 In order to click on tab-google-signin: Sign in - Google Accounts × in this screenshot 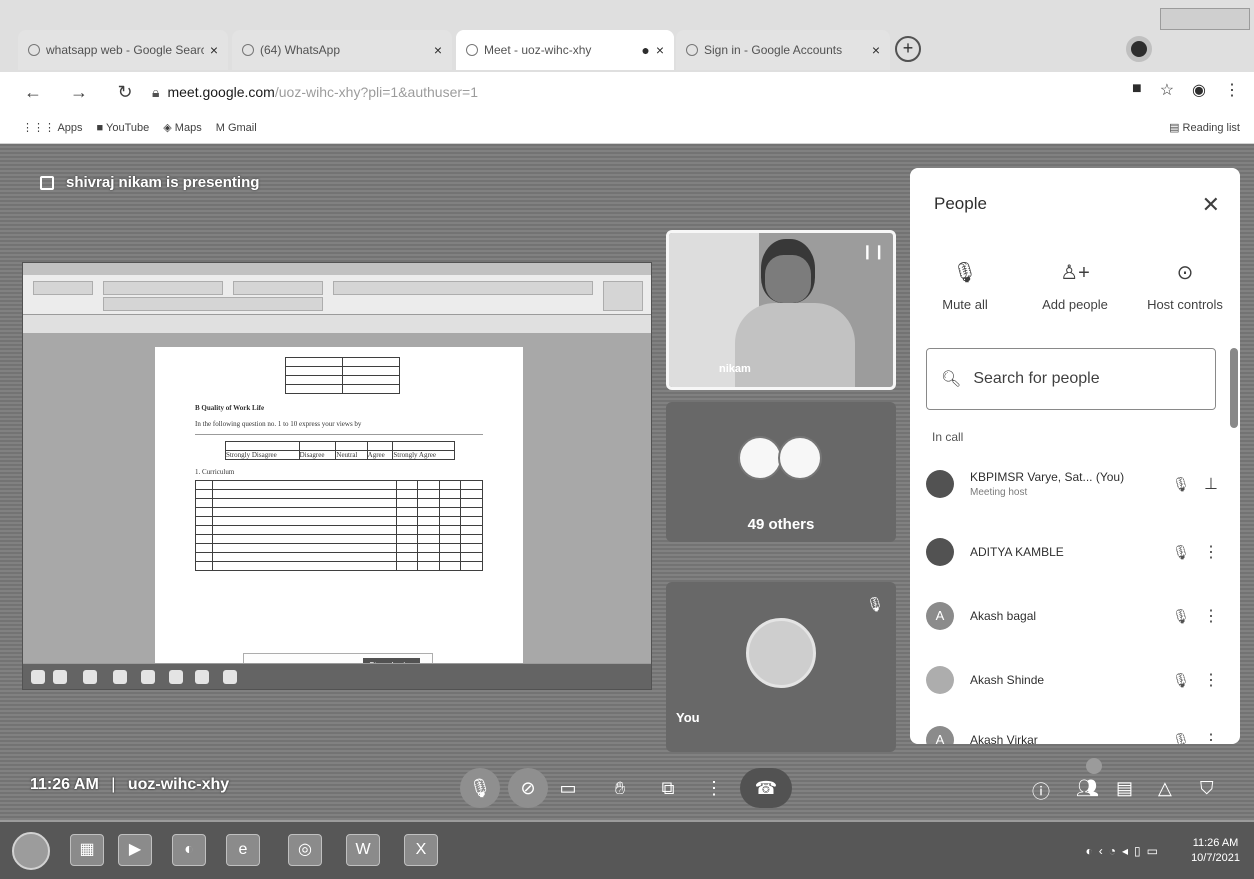, I will do `click(783, 50)`.